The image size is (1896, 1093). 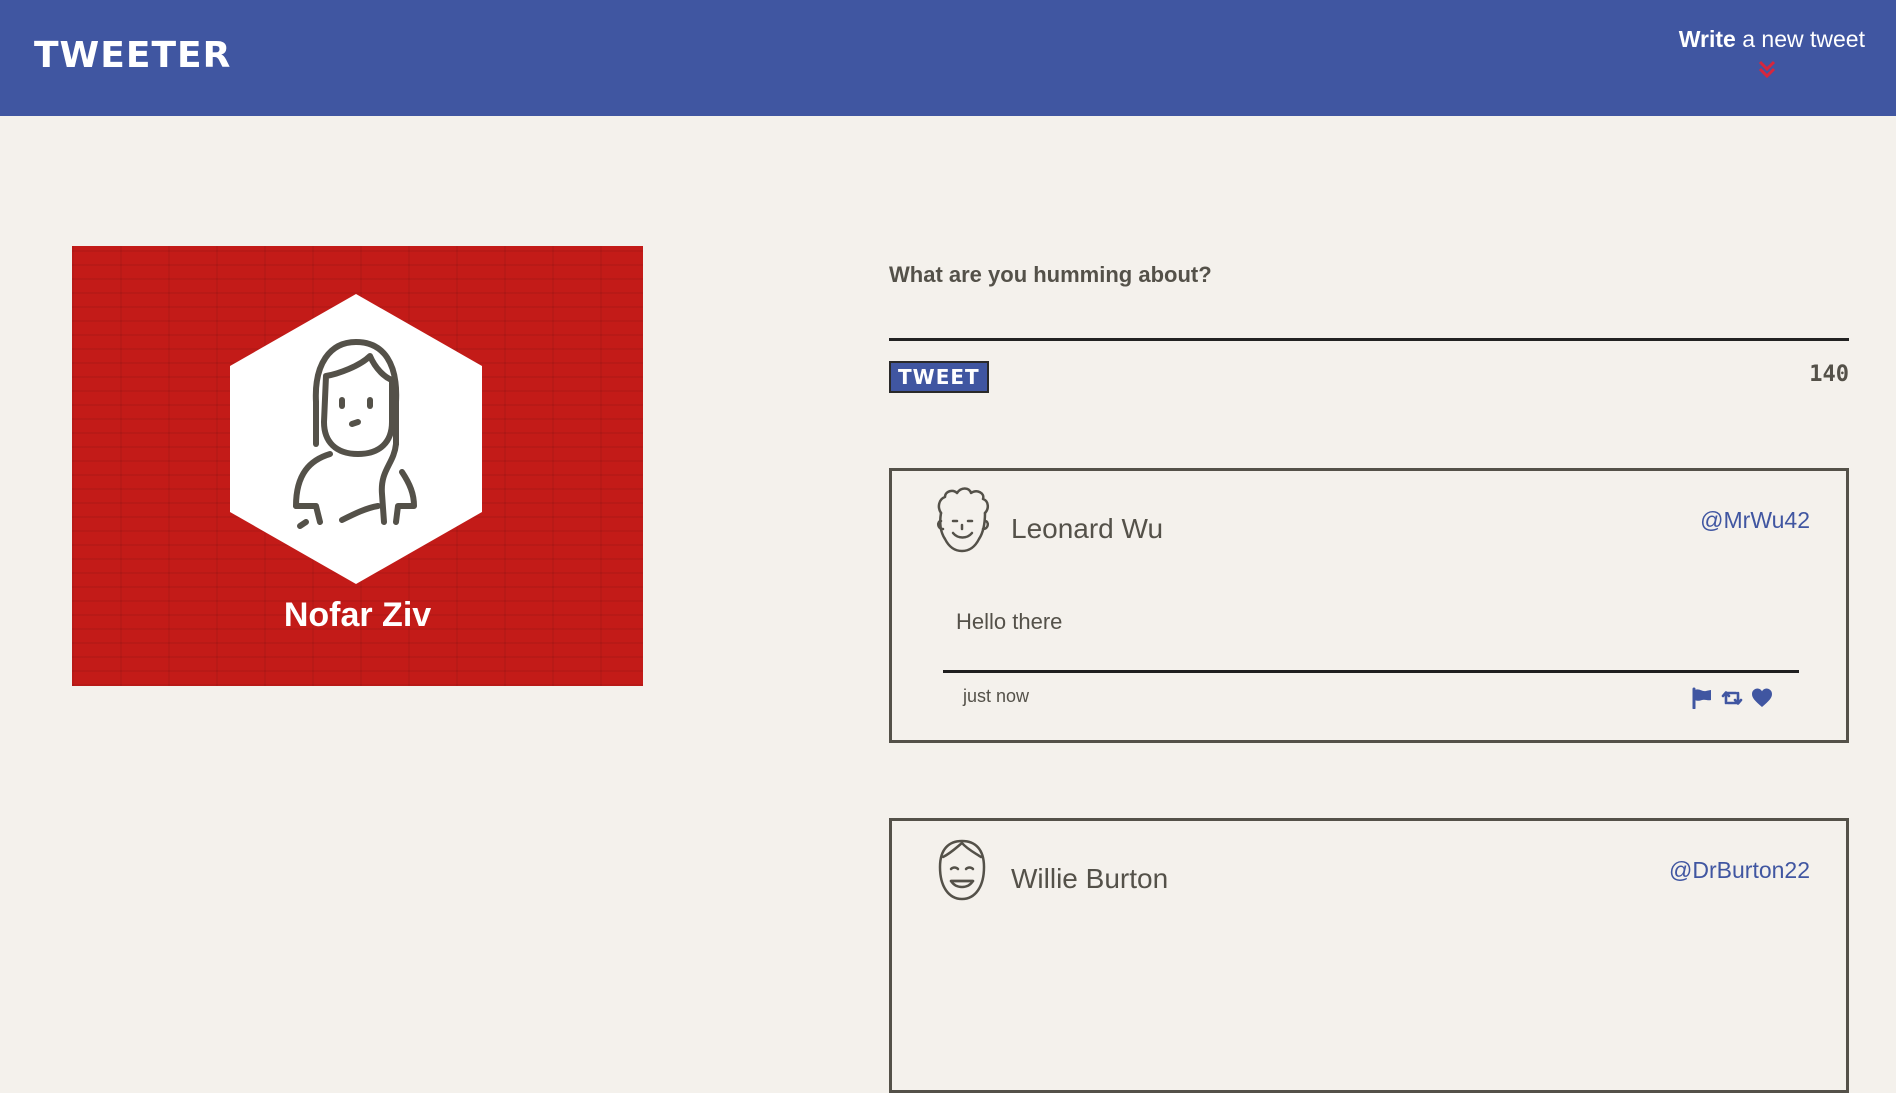 I want to click on write-new-tweet-label: Write a new tweet, so click(x=1765, y=39).